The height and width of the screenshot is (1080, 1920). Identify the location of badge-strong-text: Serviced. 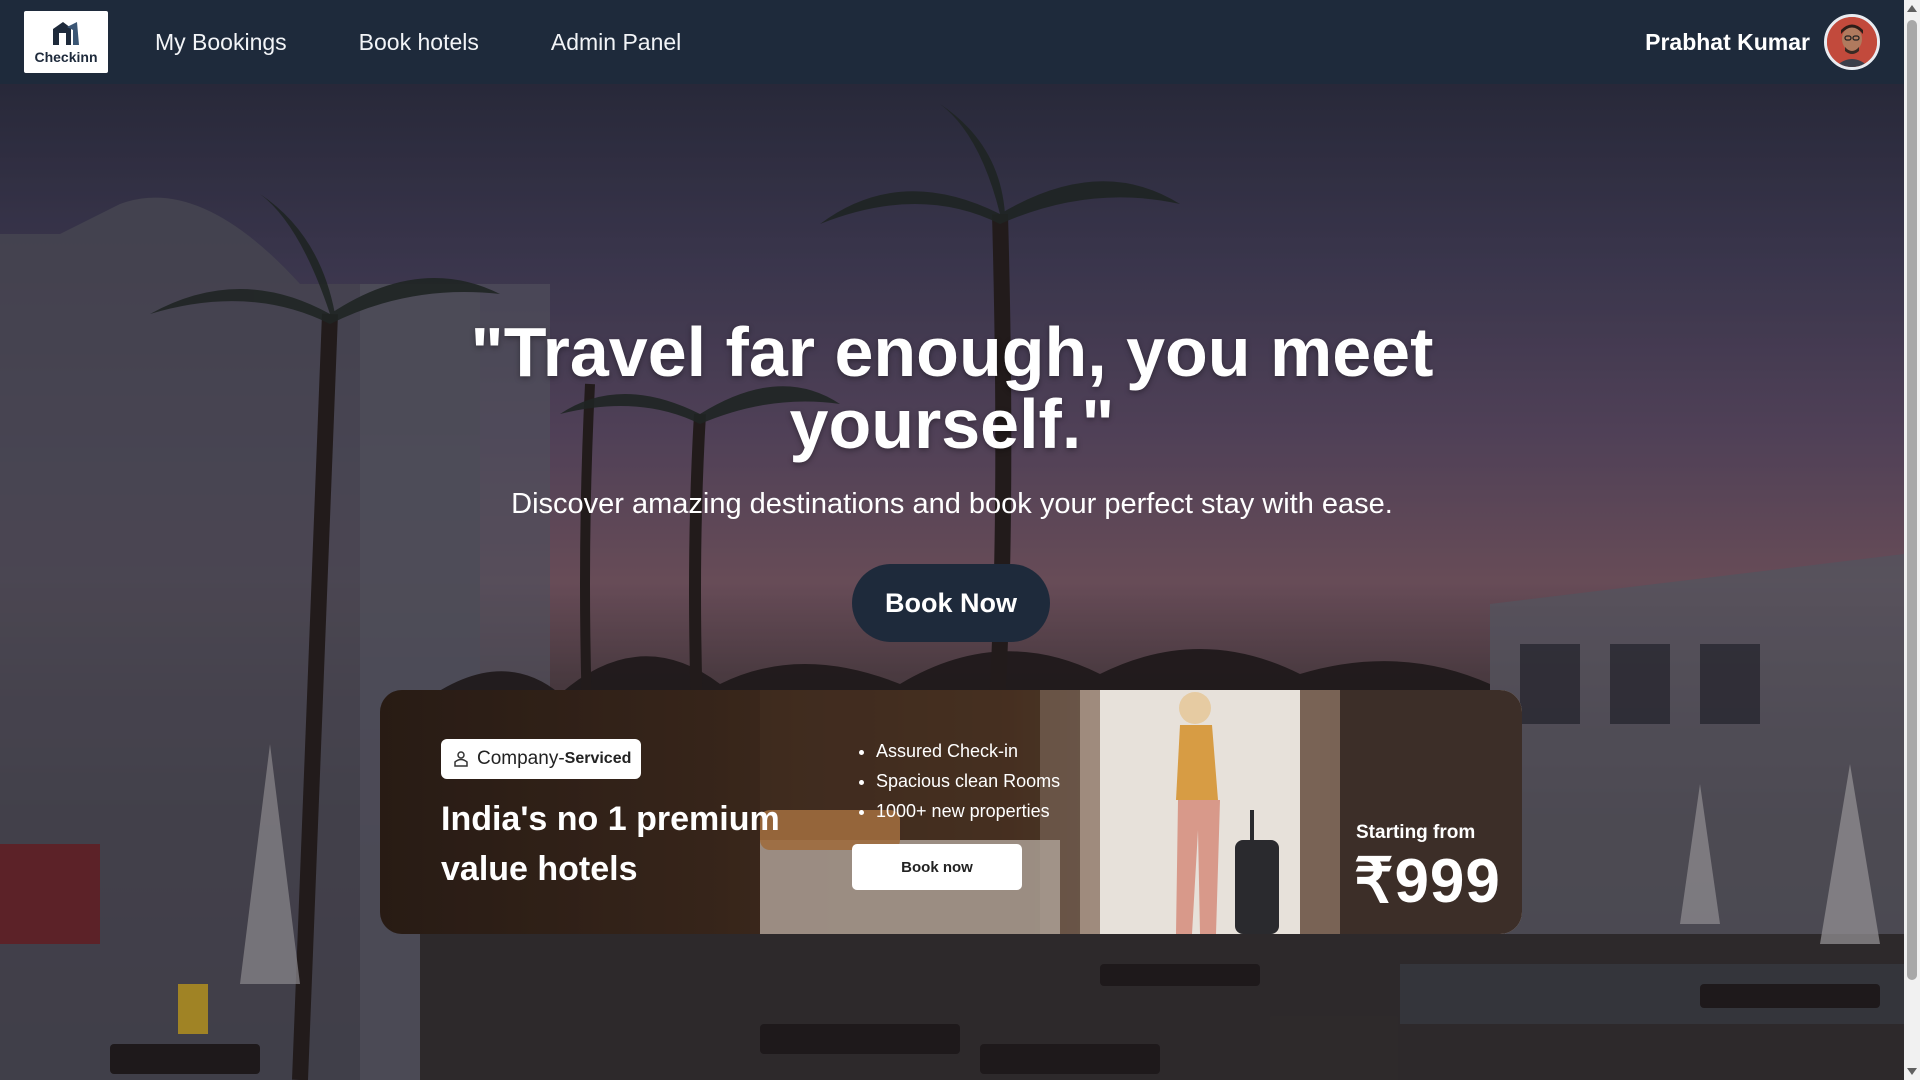
(598, 758).